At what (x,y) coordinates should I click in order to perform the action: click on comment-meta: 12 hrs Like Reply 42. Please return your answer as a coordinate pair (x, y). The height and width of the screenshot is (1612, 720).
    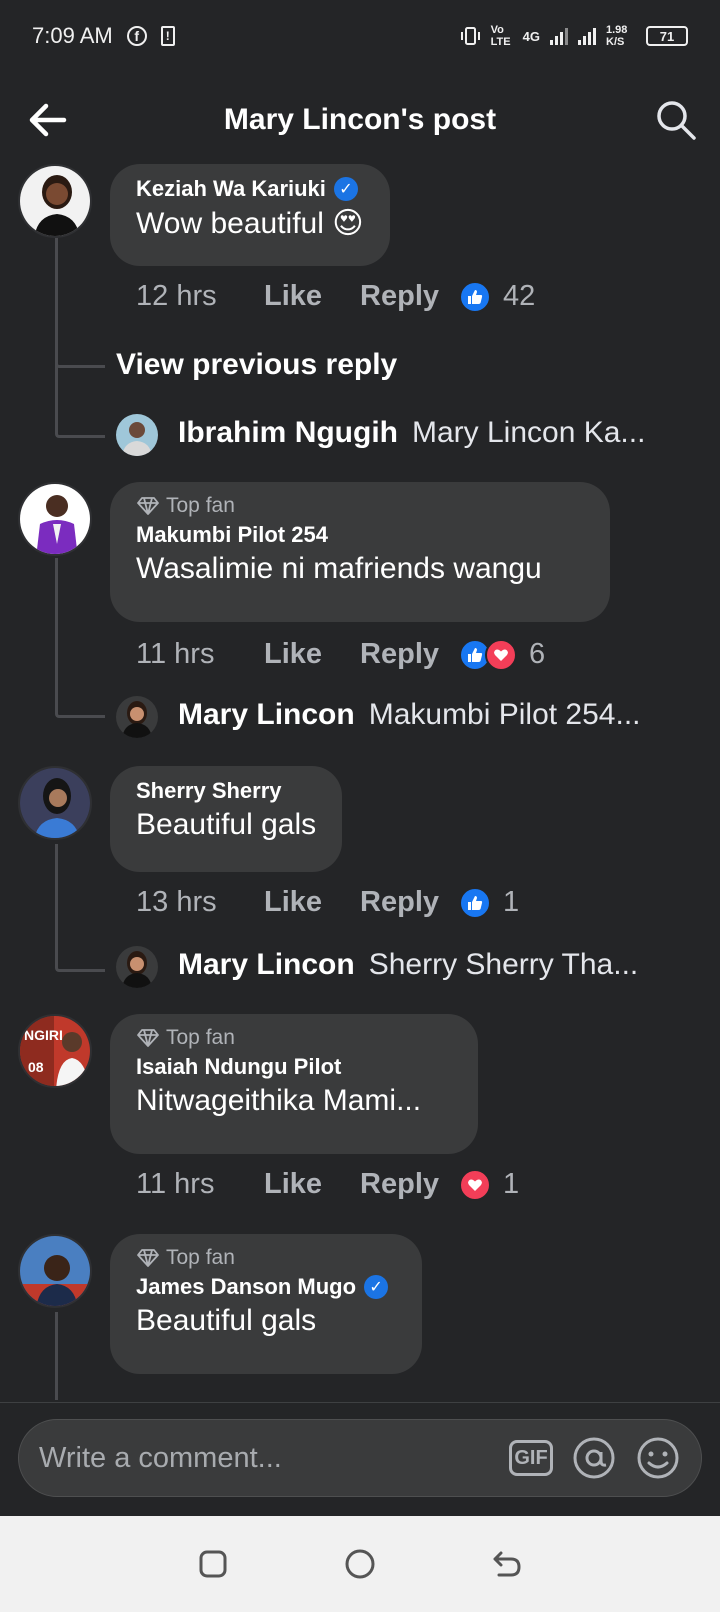
    Looking at the image, I should click on (335, 296).